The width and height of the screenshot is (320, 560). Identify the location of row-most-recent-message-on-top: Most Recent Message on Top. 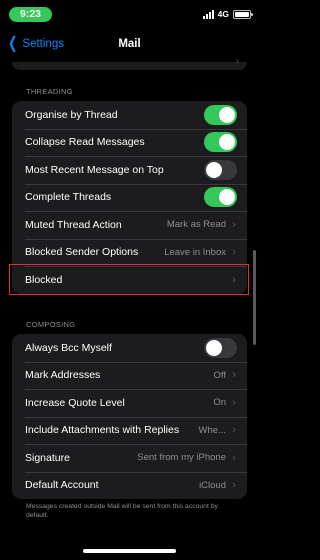
(129, 170).